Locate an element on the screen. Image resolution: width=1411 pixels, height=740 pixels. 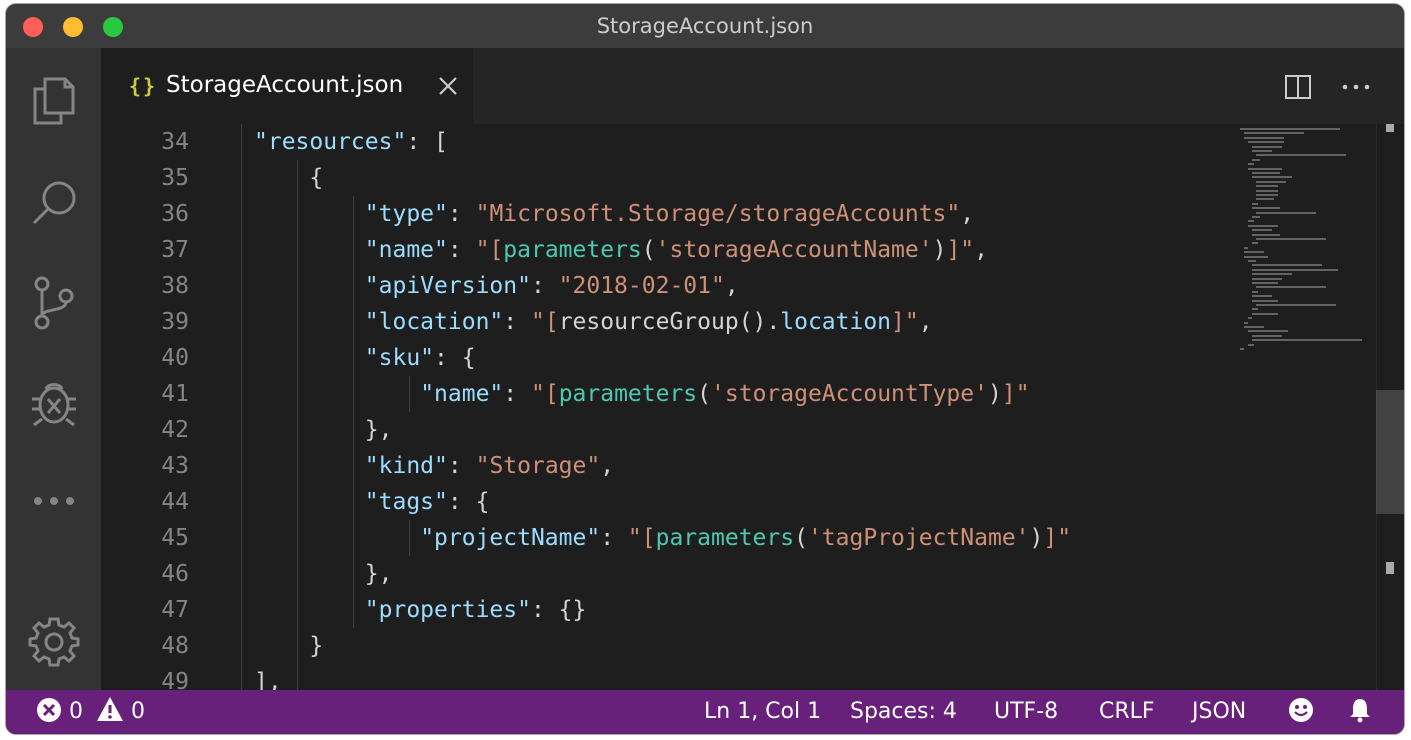
code-line: "kind": "Storage", is located at coordinates (489, 466).